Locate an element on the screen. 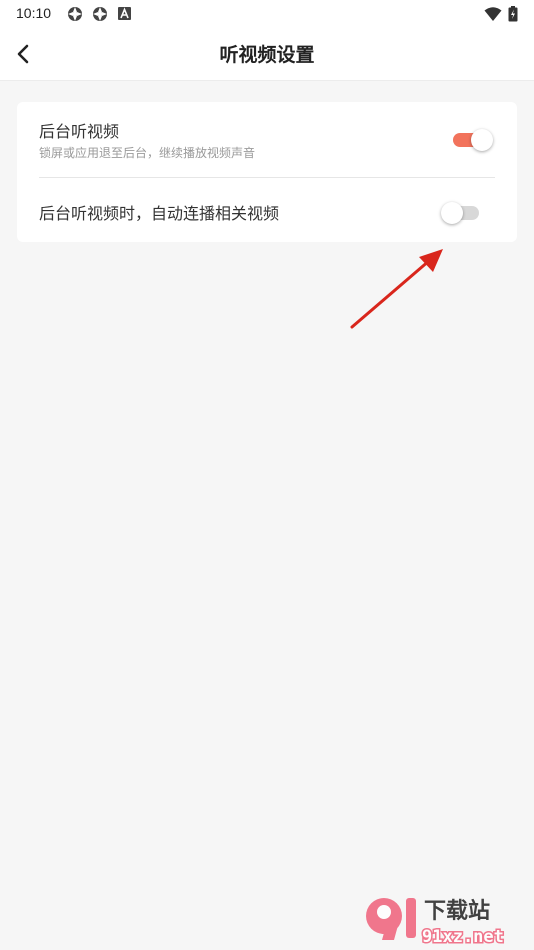 Image resolution: width=534 pixels, height=950 pixels. setting-row-autoplay-related: 后台听视频时，自动连播相关视频 is located at coordinates (267, 210).